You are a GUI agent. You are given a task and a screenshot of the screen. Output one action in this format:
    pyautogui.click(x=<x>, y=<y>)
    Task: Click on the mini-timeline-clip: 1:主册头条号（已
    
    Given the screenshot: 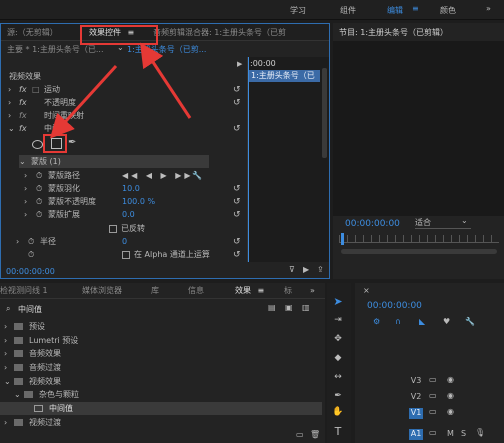 What is the action you would take?
    pyautogui.click(x=284, y=76)
    